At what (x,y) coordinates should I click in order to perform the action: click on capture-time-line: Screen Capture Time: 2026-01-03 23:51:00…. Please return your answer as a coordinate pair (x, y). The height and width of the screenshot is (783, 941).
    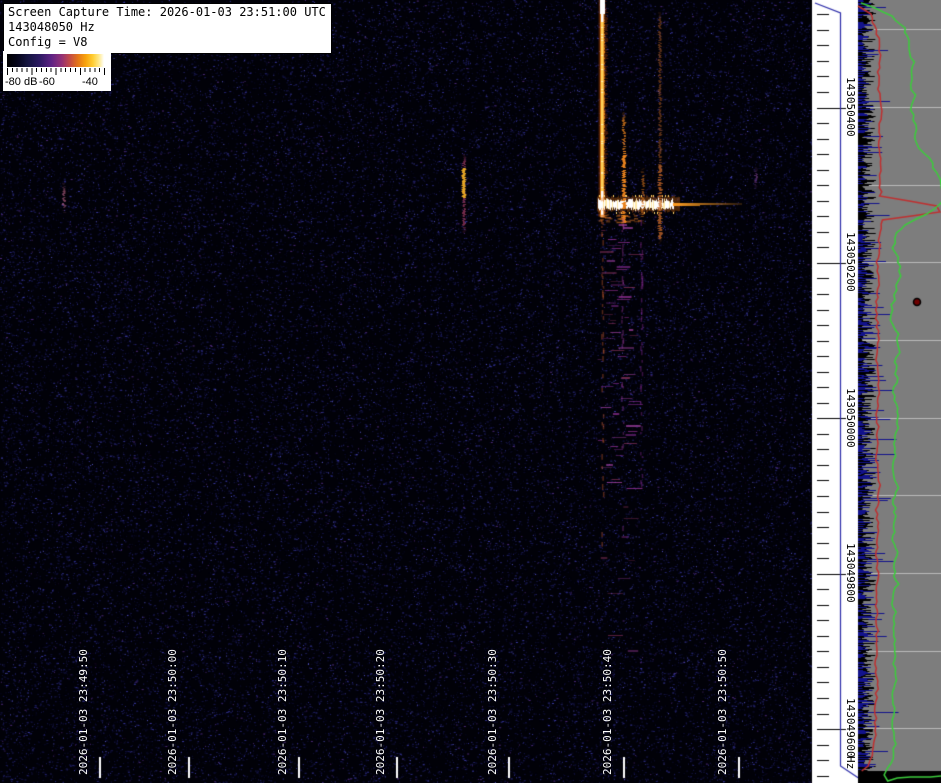
    Looking at the image, I should click on (167, 12).